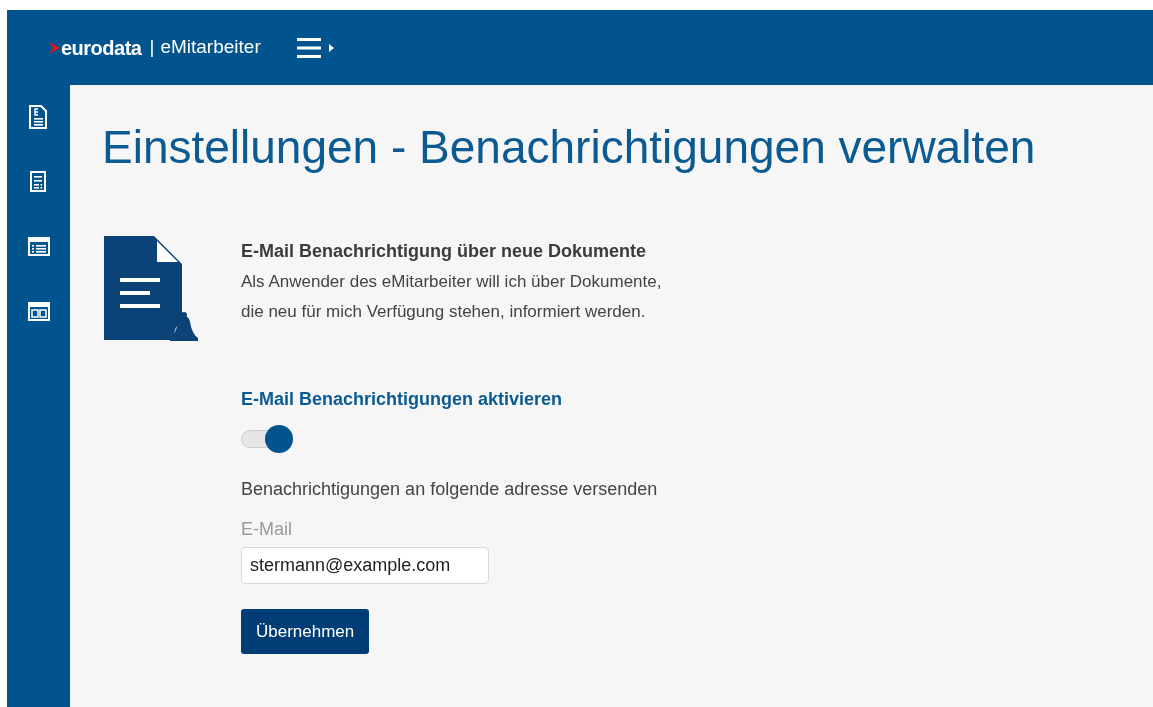 This screenshot has width=1153, height=707. I want to click on document-bell-icon, so click(151, 289).